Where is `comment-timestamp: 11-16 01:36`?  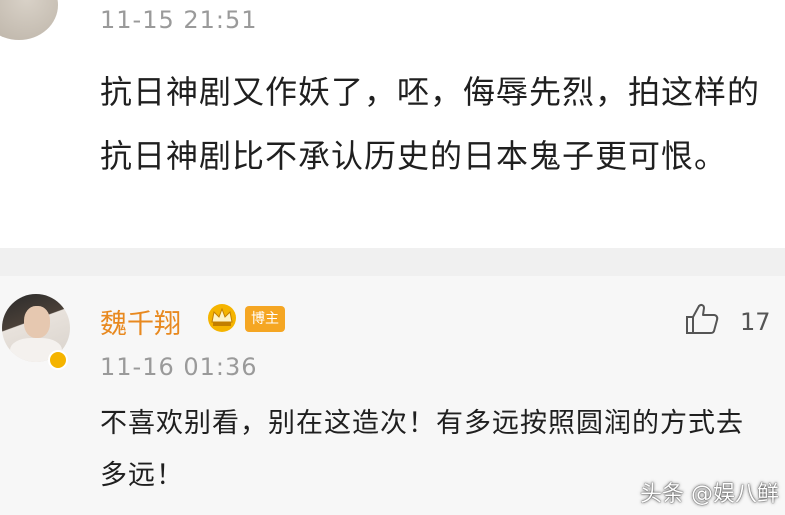 comment-timestamp: 11-16 01:36 is located at coordinates (179, 367).